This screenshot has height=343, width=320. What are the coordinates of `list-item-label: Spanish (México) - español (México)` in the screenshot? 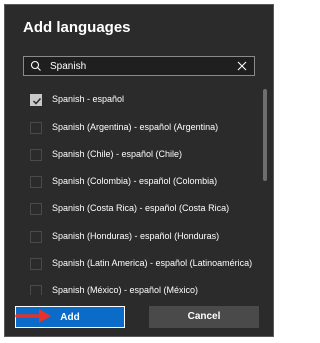 It's located at (125, 290).